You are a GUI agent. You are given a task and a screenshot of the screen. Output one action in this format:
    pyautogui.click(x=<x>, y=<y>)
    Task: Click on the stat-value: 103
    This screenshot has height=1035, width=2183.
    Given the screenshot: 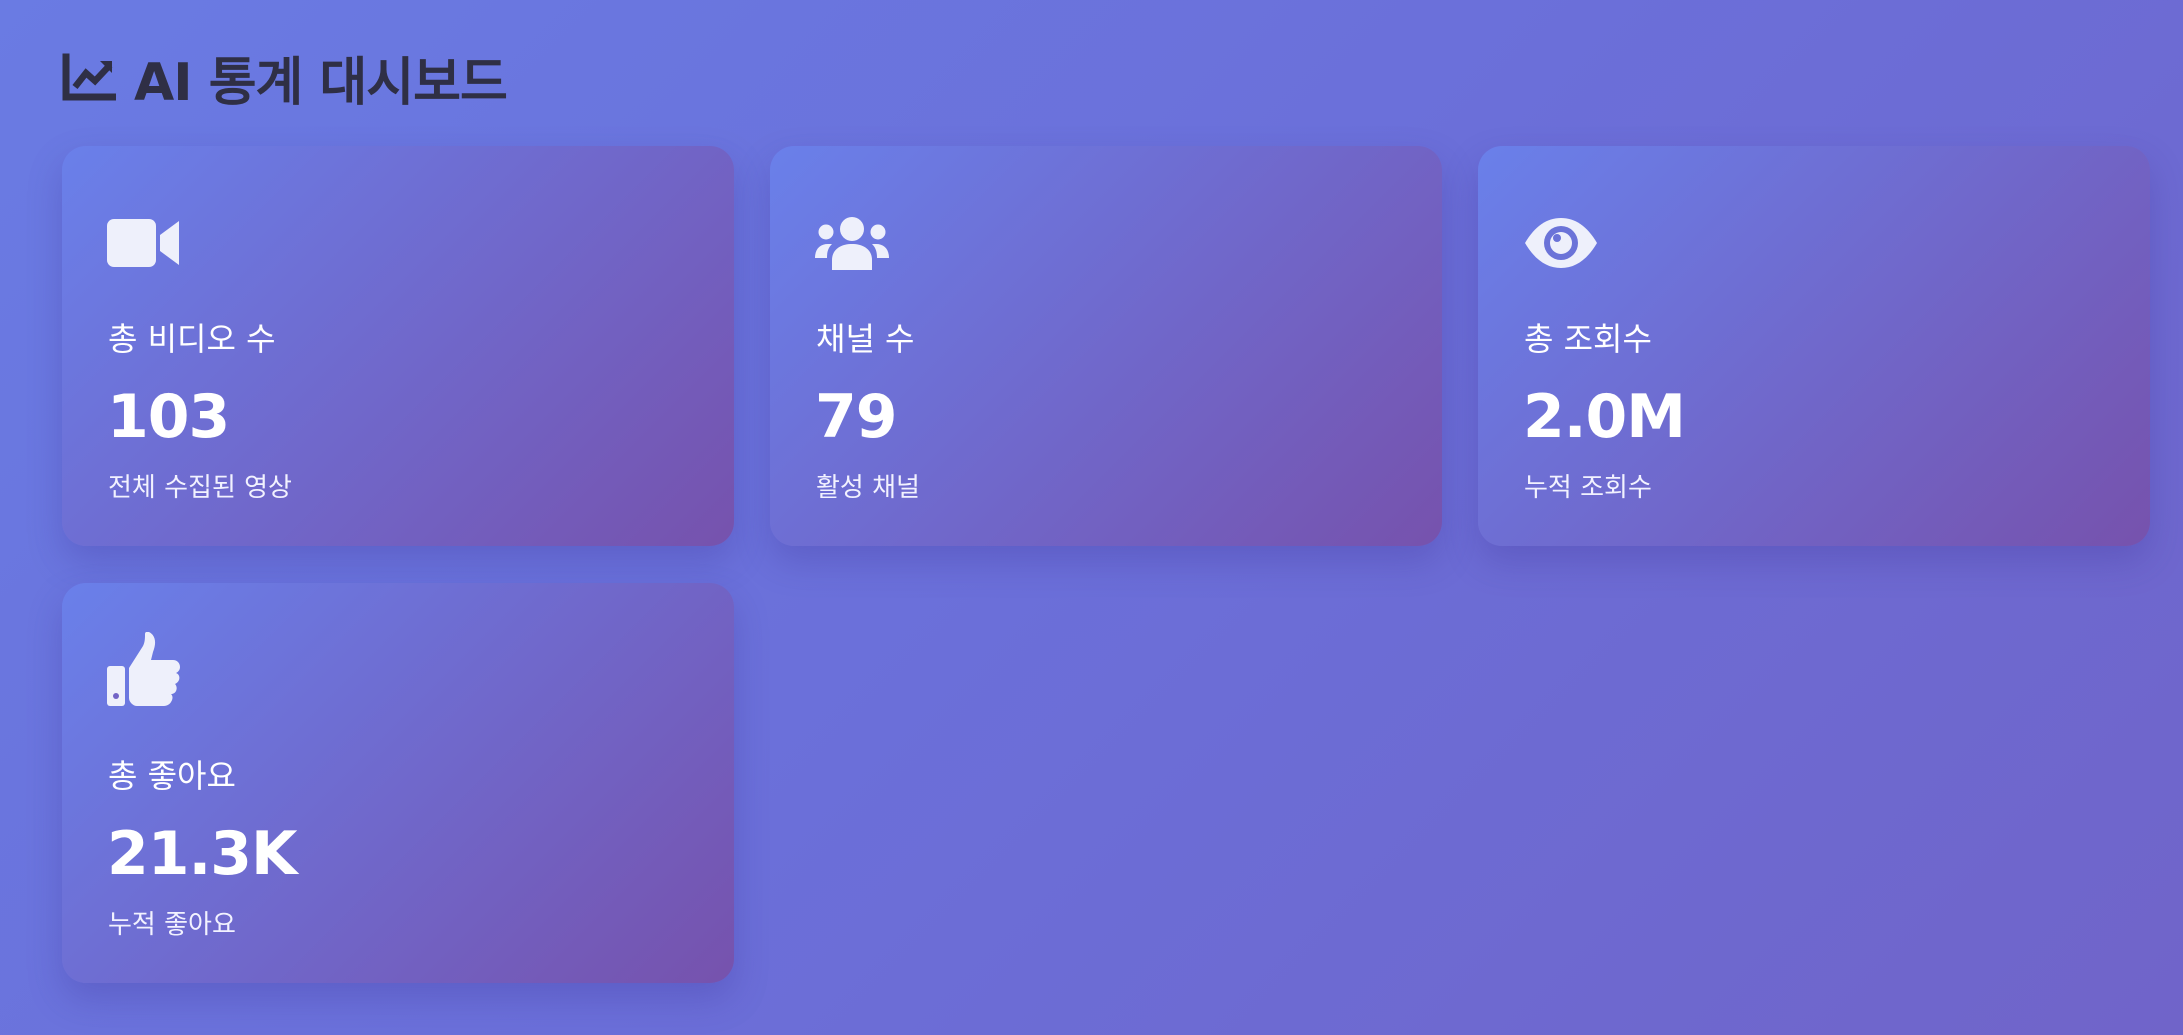 What is the action you would take?
    pyautogui.click(x=168, y=417)
    